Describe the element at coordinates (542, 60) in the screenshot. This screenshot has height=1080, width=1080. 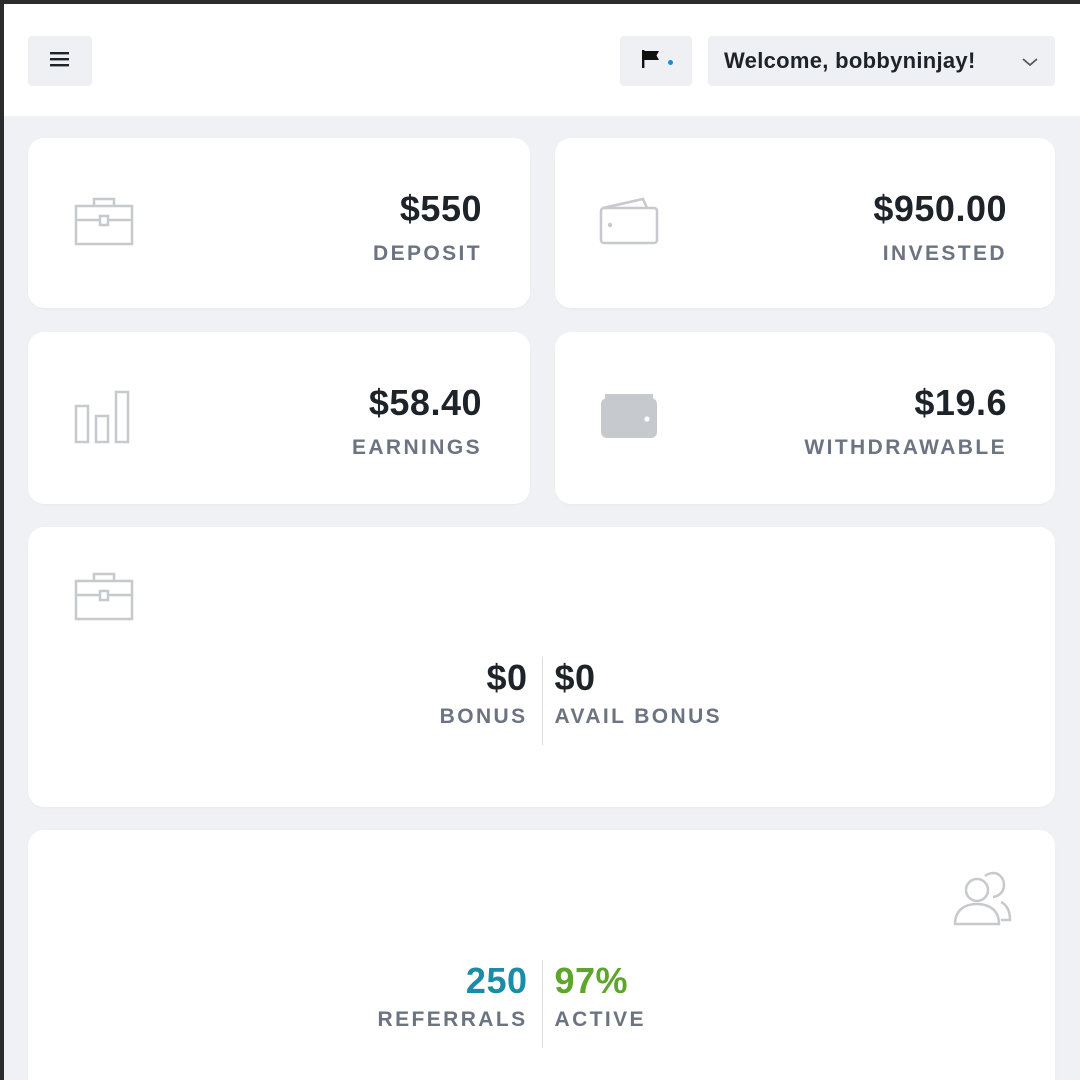
I see `top-navbar: Welcome, bobbyninjay!` at that location.